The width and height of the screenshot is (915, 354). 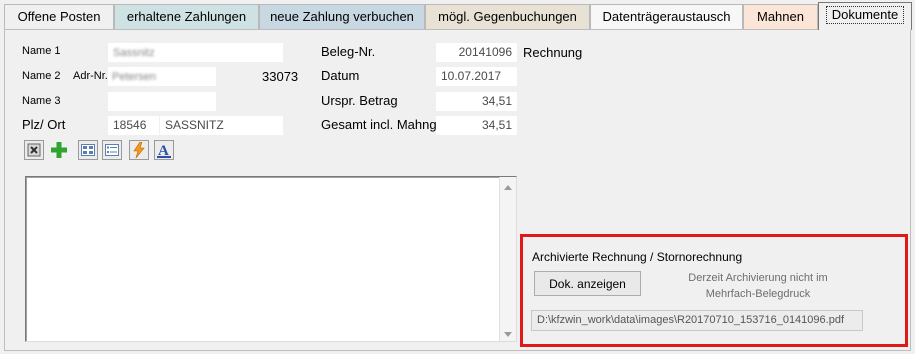 What do you see at coordinates (342, 16) in the screenshot?
I see `tab-neue-zahlung-verbuchen: neue Zahlung verbuchen` at bounding box center [342, 16].